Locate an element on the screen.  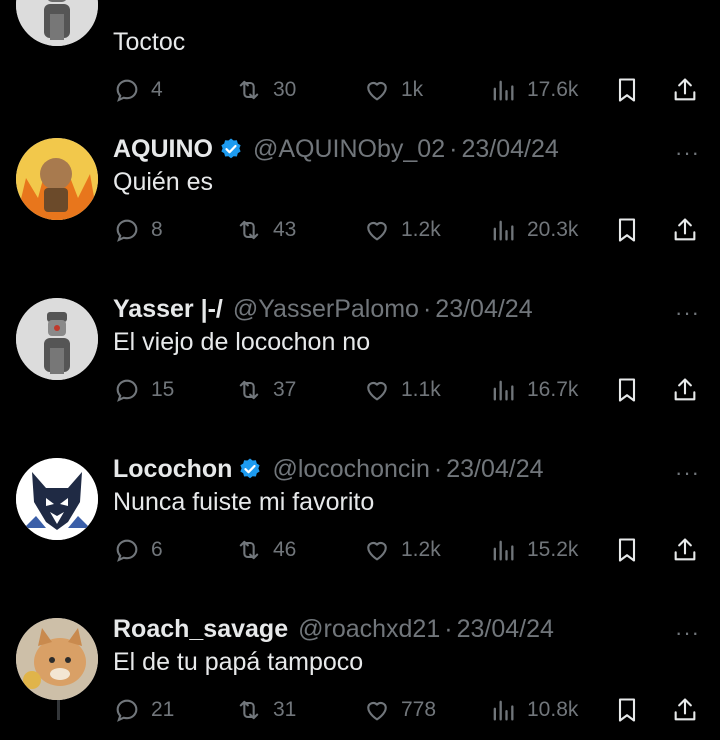
retweet-count: 37 is located at coordinates (285, 389).